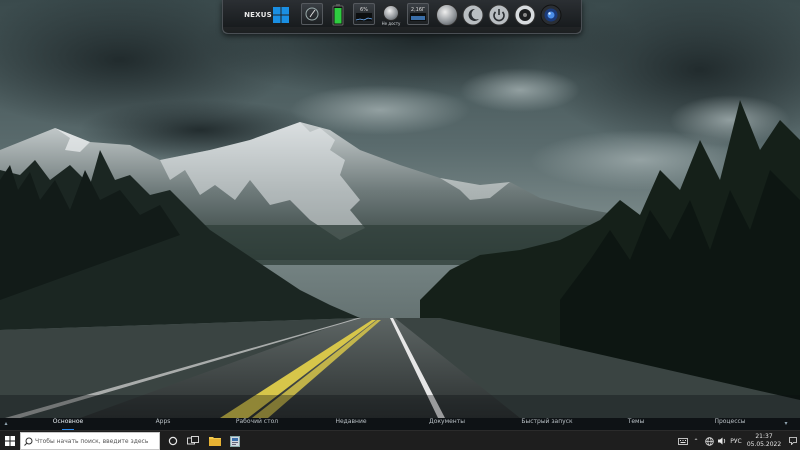 Image resolution: width=800 pixels, height=450 pixels. I want to click on speaker-icon, so click(525, 15).